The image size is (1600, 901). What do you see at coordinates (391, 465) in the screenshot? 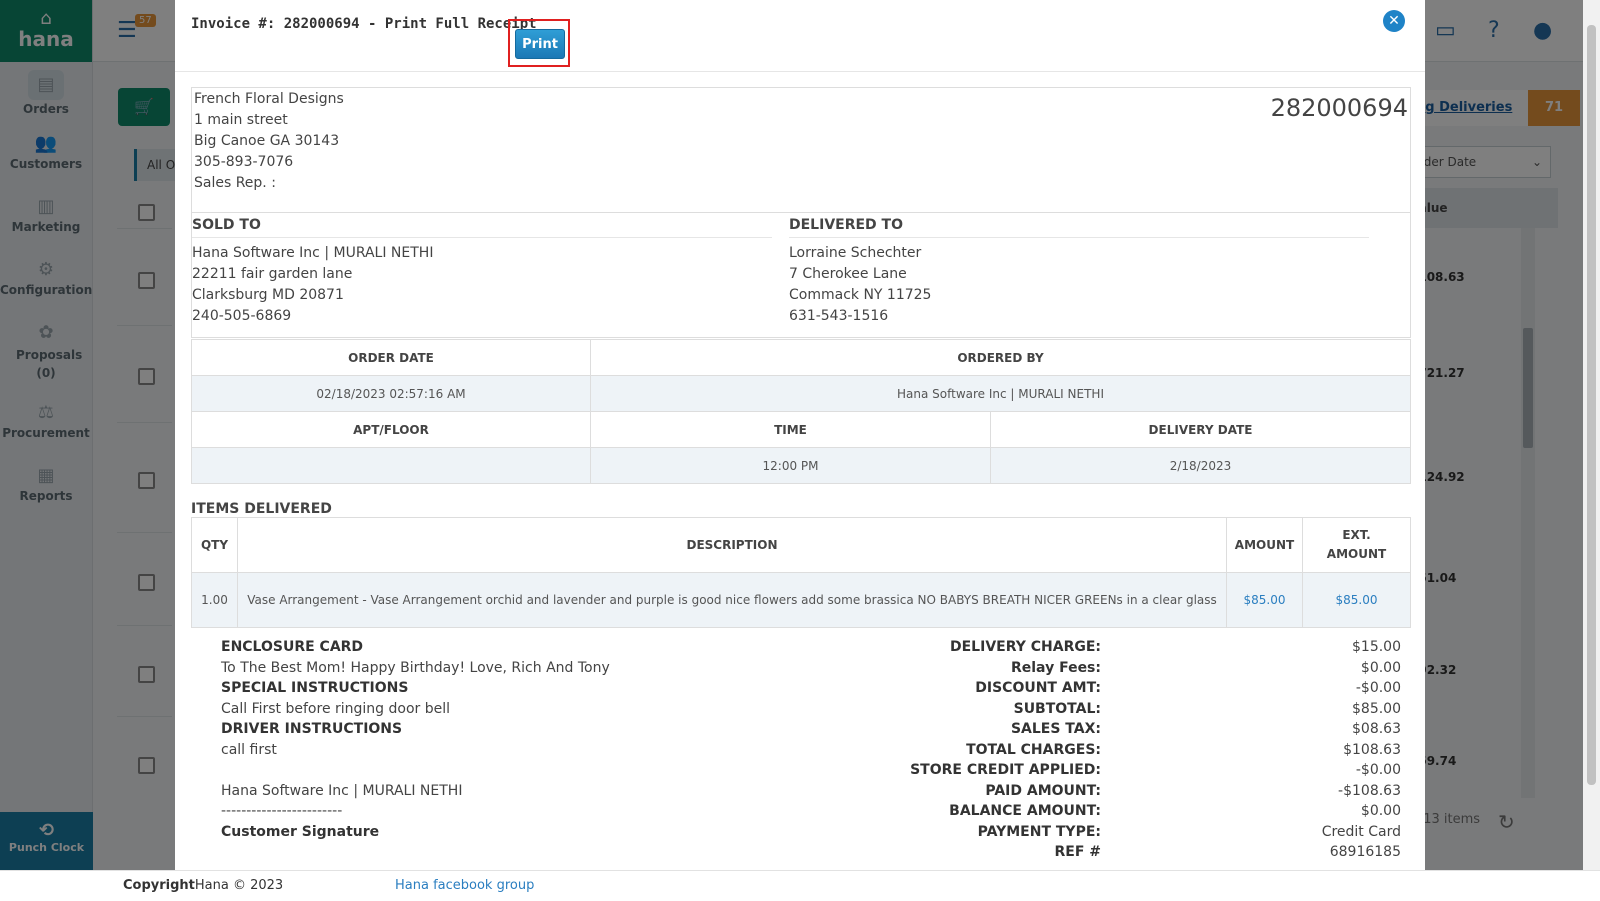
I see `apt-floor-value` at bounding box center [391, 465].